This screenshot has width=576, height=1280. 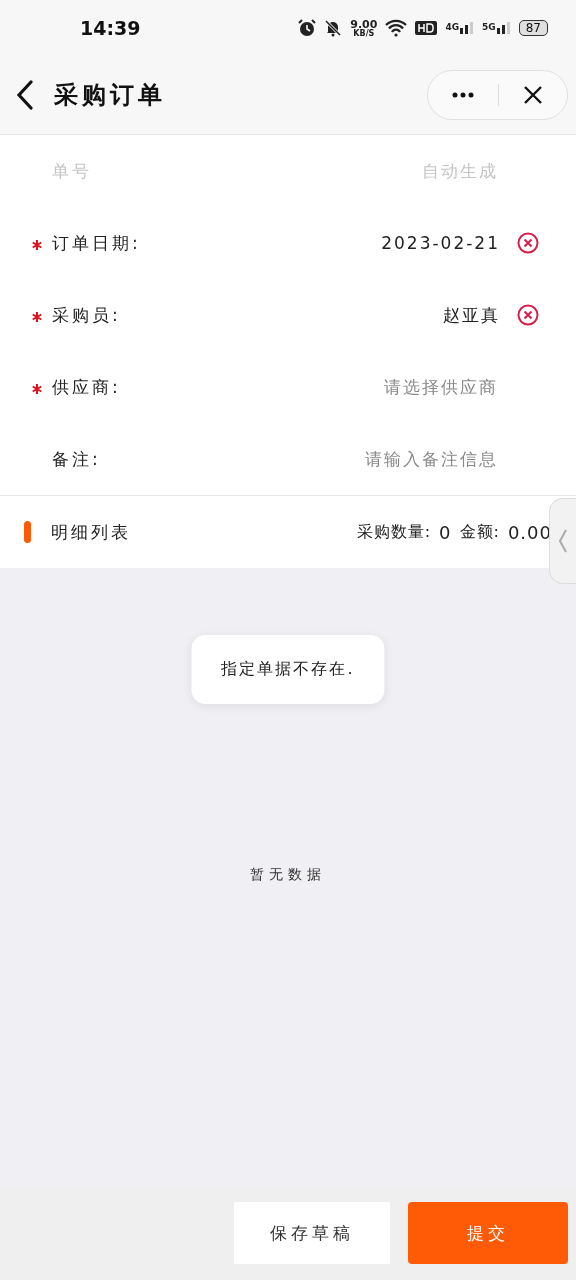 I want to click on more-icon, so click(x=463, y=95).